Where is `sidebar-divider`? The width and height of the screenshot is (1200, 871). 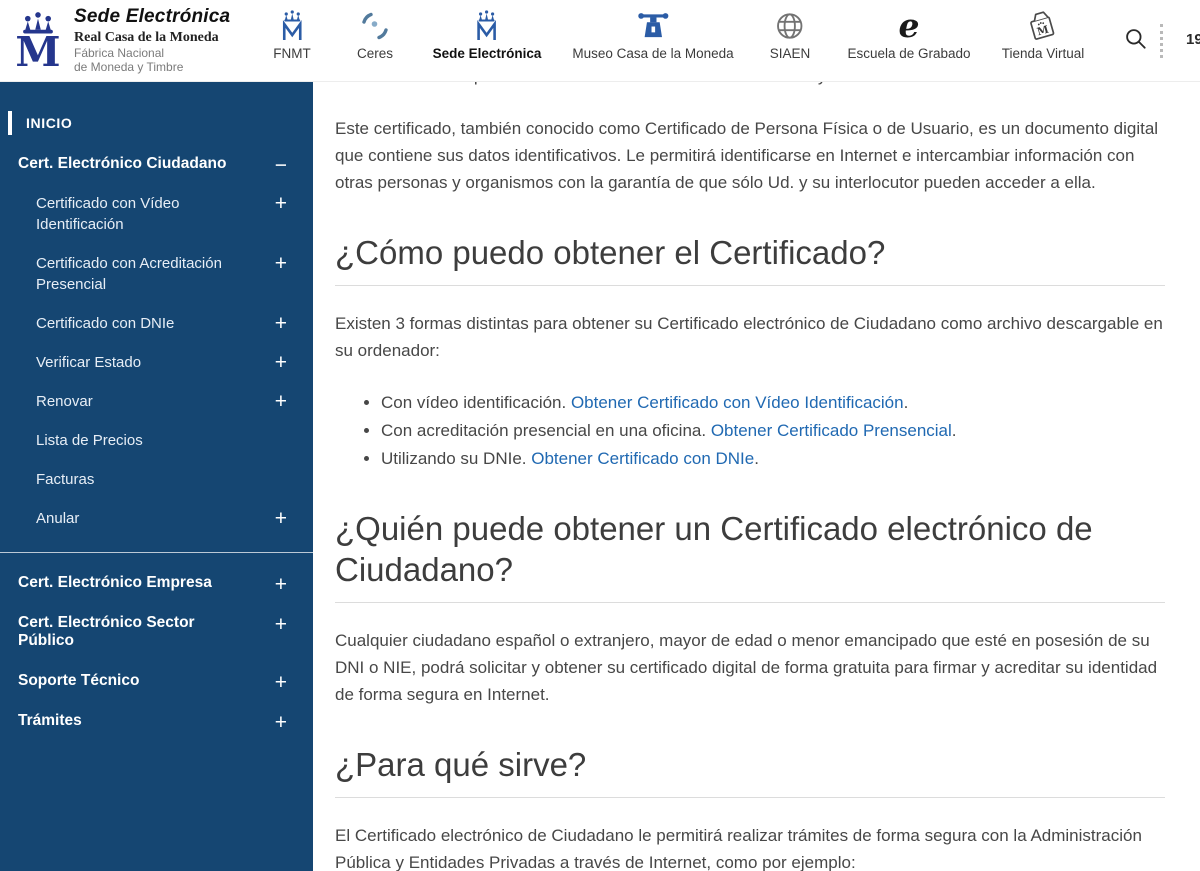 sidebar-divider is located at coordinates (156, 552).